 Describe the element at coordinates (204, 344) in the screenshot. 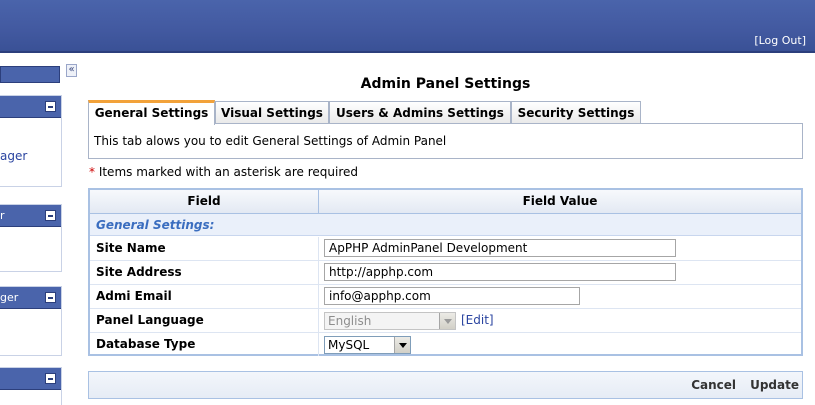

I see `field-label-database-type: Database Type` at that location.